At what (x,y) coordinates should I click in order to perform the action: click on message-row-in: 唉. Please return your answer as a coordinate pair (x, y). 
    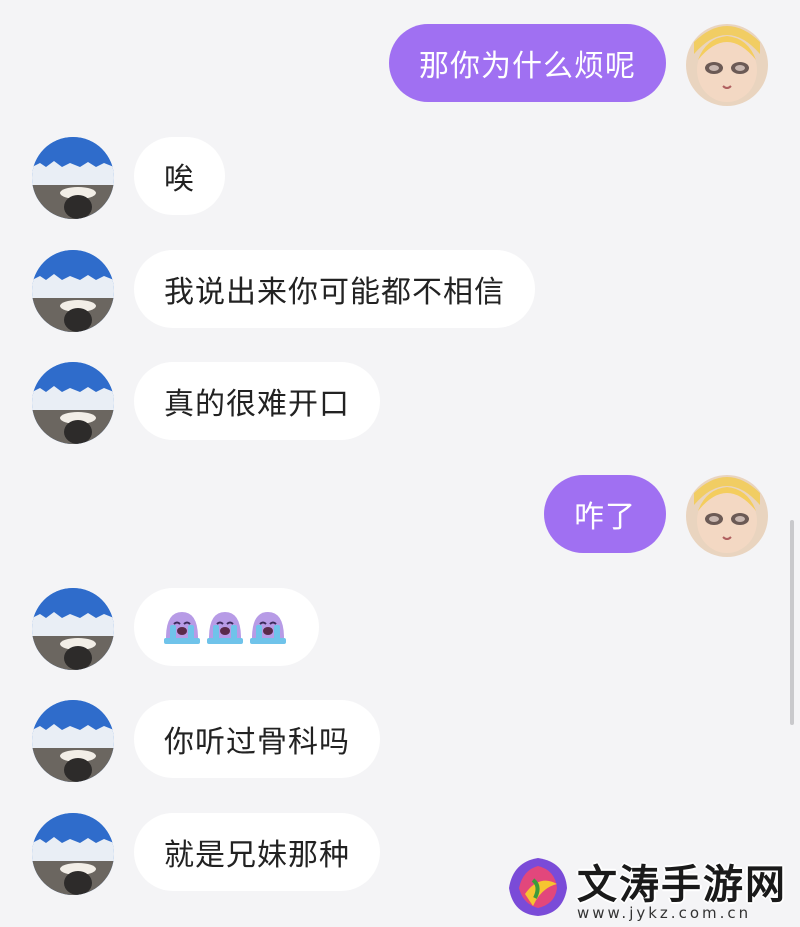
    Looking at the image, I should click on (400, 178).